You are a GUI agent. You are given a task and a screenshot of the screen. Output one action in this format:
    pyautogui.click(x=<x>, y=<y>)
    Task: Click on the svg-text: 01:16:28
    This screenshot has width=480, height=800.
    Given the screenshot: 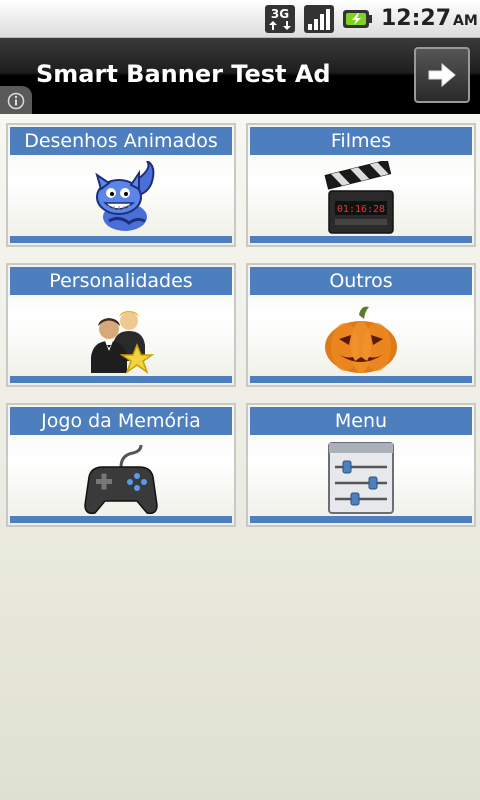 What is the action you would take?
    pyautogui.click(x=361, y=209)
    